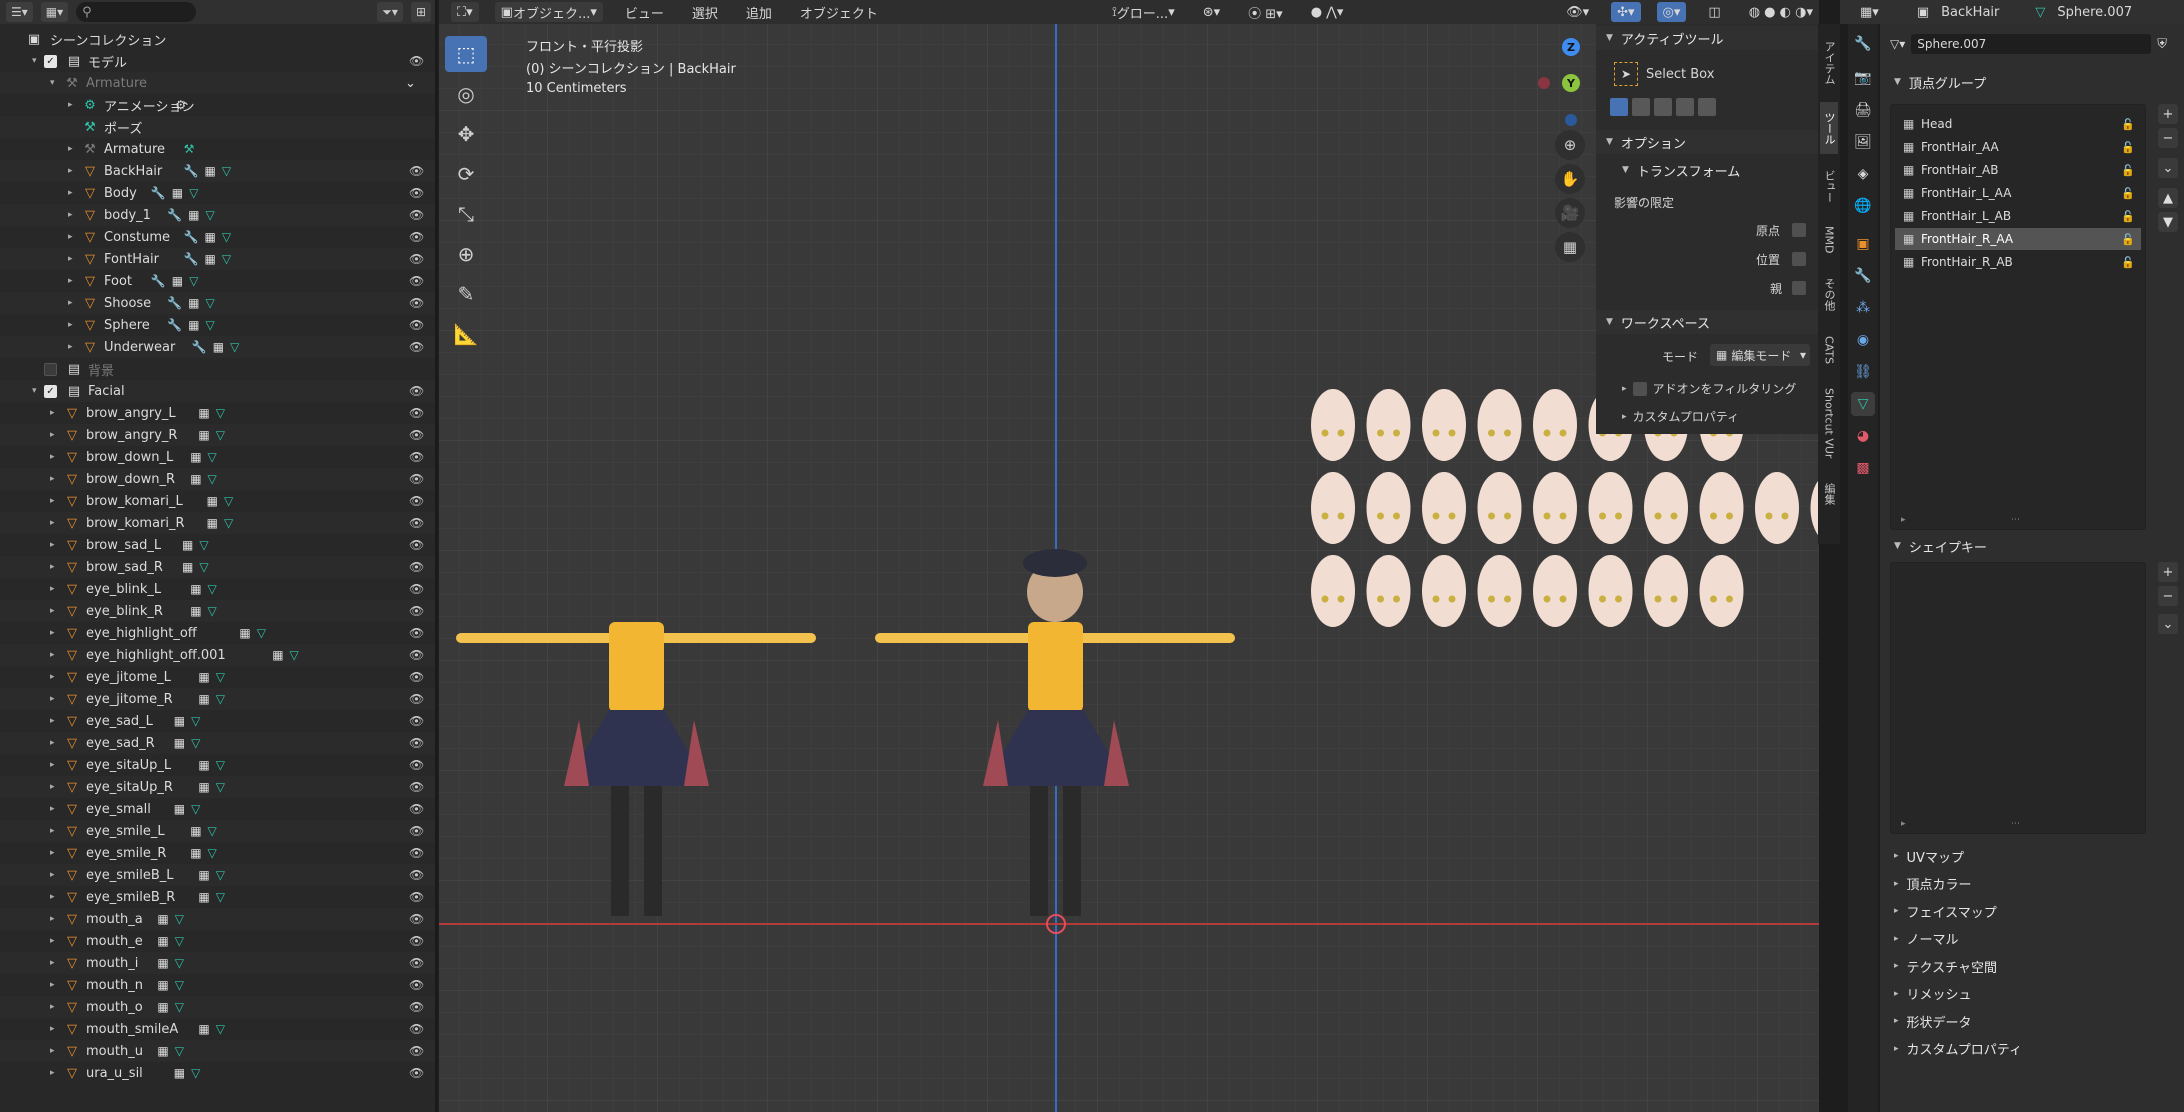 The image size is (2184, 1112). What do you see at coordinates (2018, 239) in the screenshot?
I see `vertex-group-item: ▦ FrontHair_R_AA 🔓` at bounding box center [2018, 239].